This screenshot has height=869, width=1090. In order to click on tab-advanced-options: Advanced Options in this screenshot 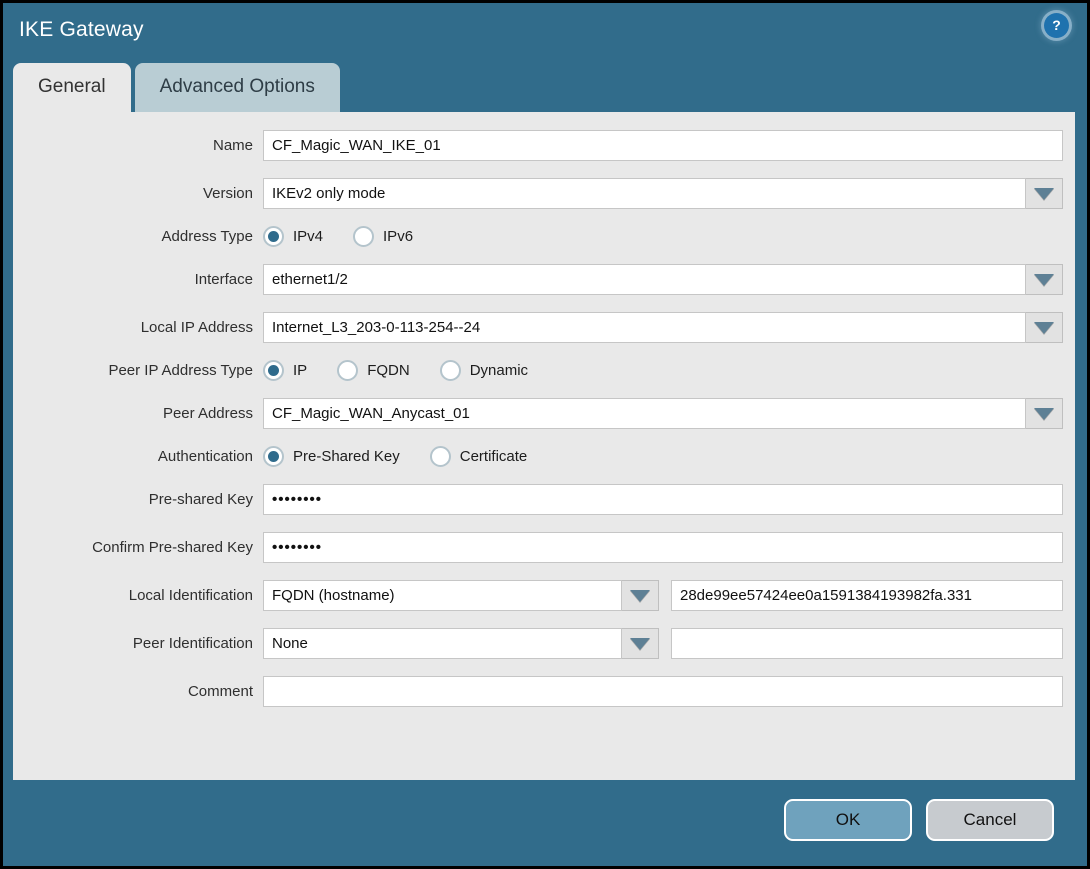, I will do `click(237, 87)`.